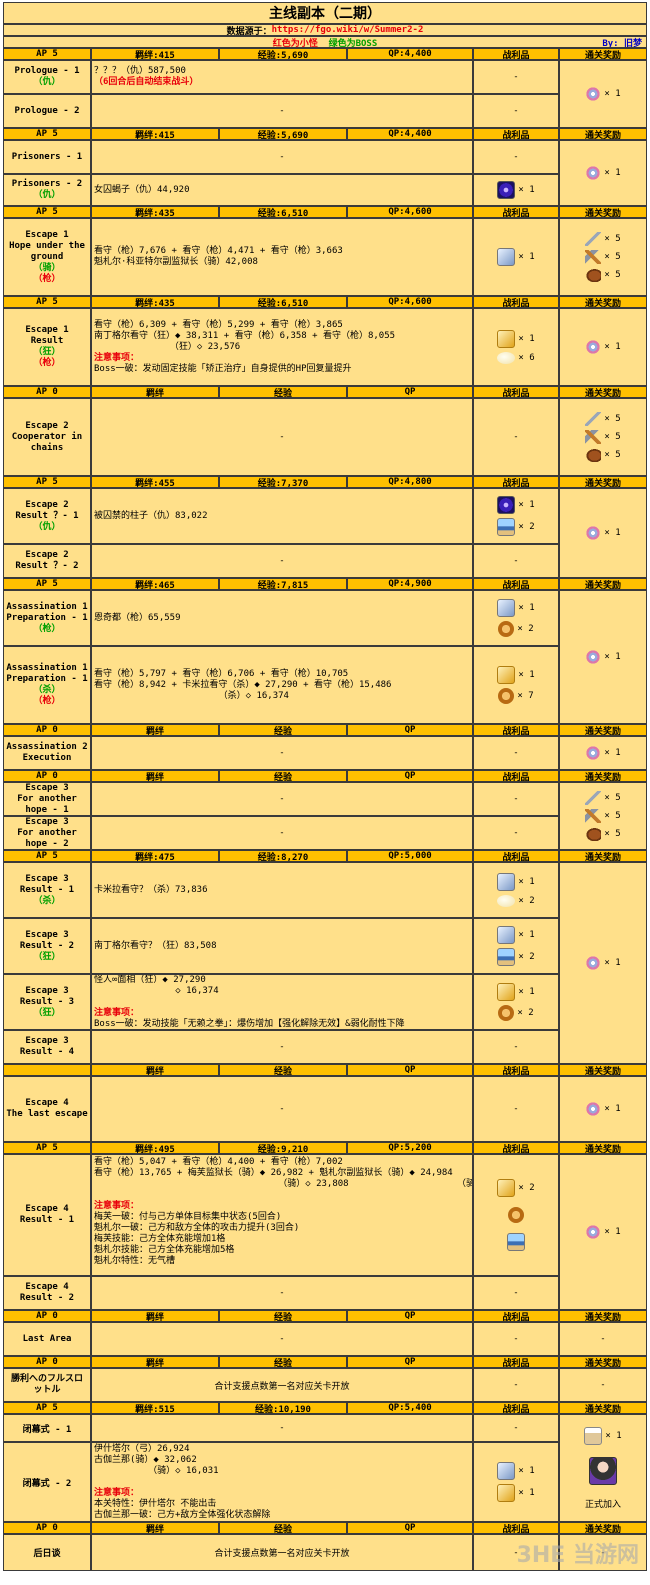 The image size is (650, 1585). What do you see at coordinates (506, 1188) in the screenshot?
I see `rider-monument-icon` at bounding box center [506, 1188].